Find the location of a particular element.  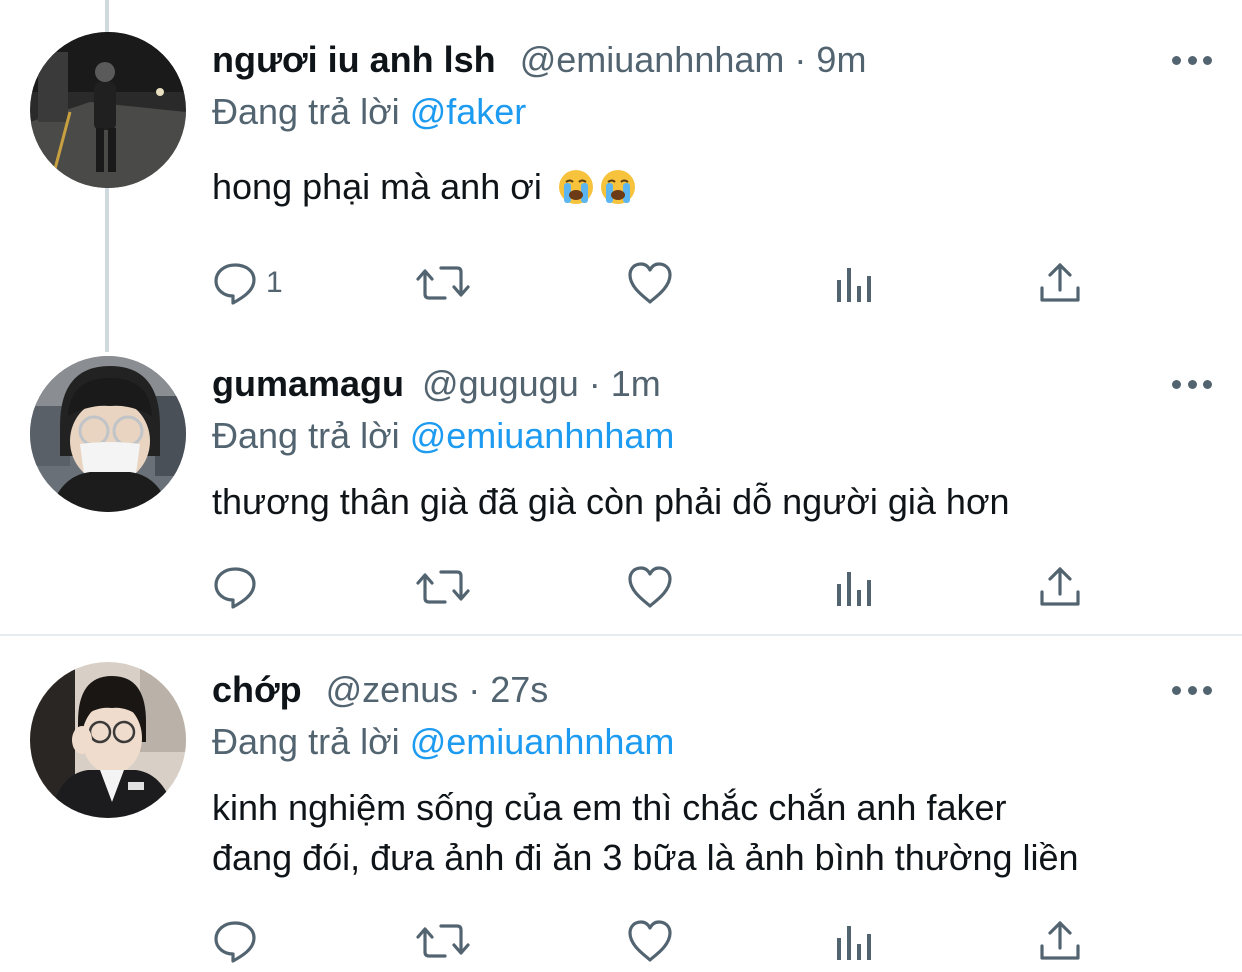

tweet-text-content: hong phại mà anh ơi is located at coordinates (377, 186).